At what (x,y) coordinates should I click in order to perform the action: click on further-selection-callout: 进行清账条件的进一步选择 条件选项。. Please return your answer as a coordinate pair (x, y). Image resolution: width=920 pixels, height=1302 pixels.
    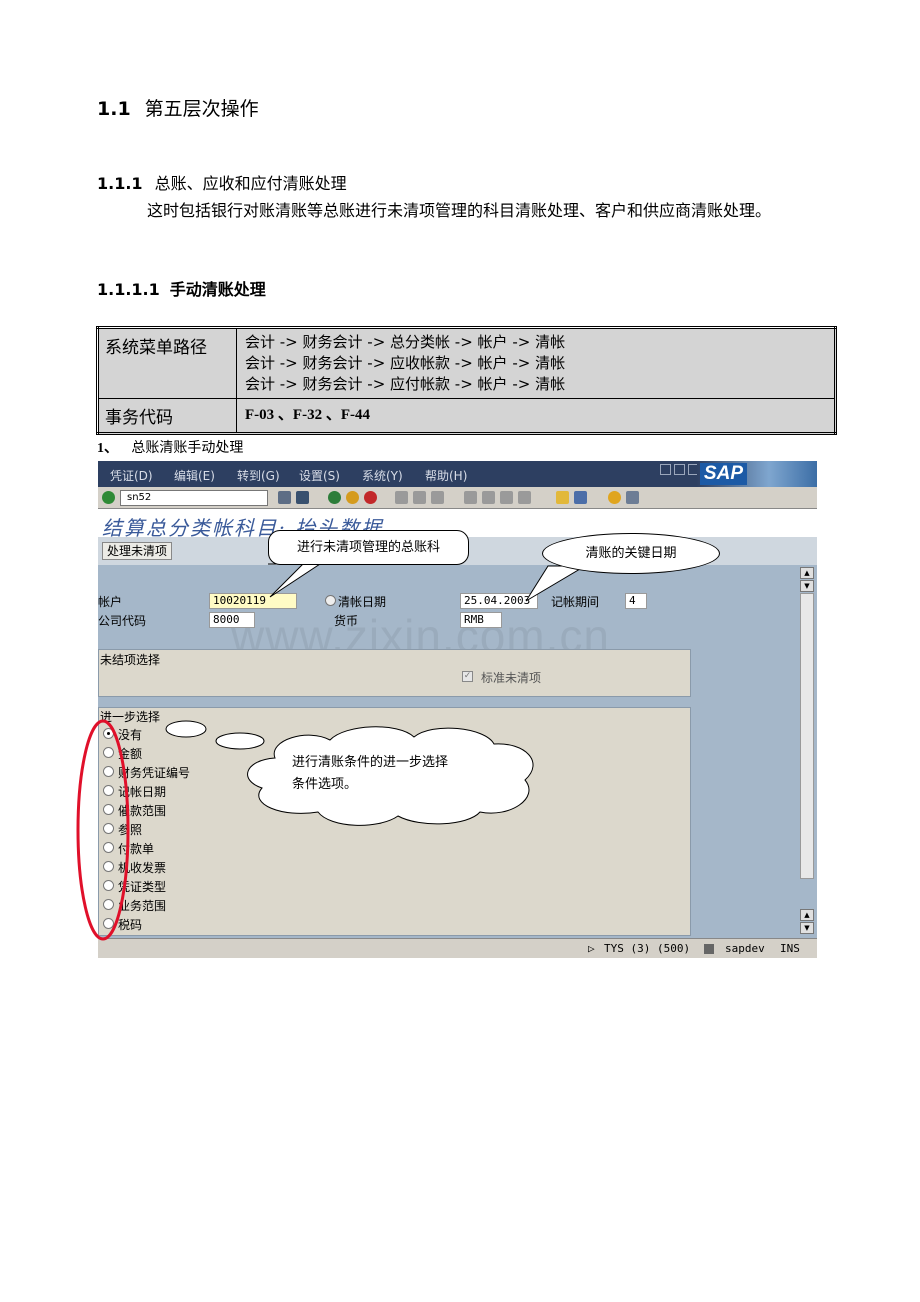
    Looking at the image, I should click on (370, 774).